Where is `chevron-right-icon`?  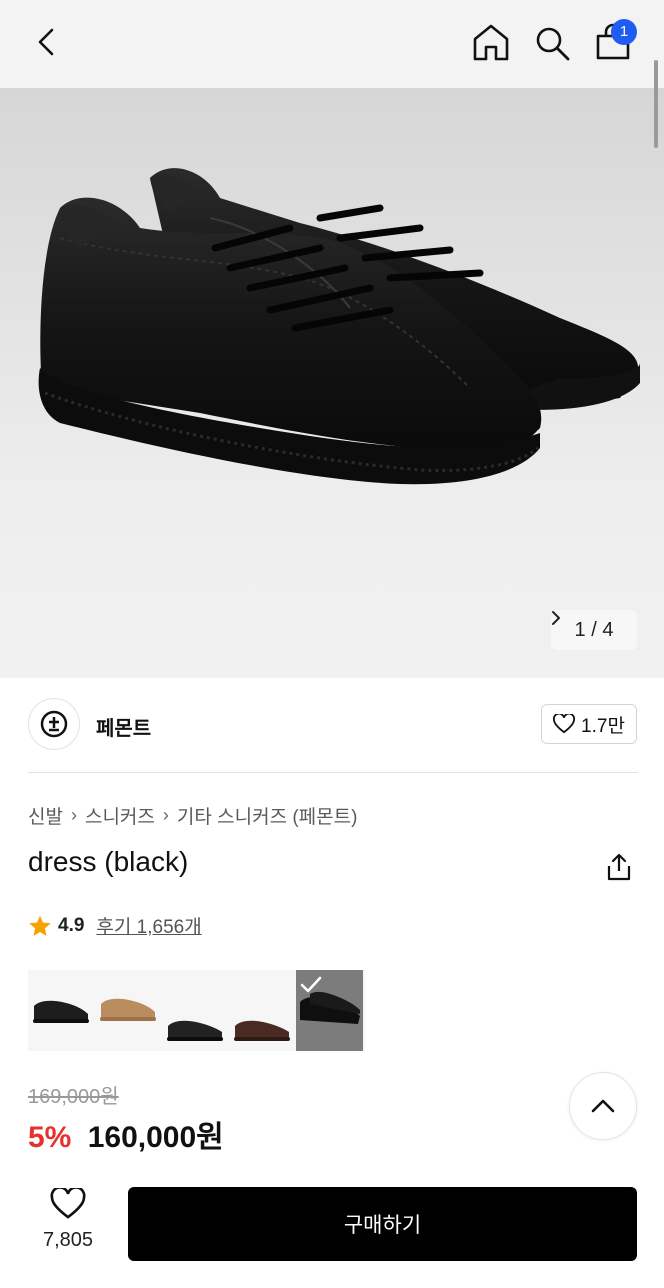
chevron-right-icon is located at coordinates (556, 618).